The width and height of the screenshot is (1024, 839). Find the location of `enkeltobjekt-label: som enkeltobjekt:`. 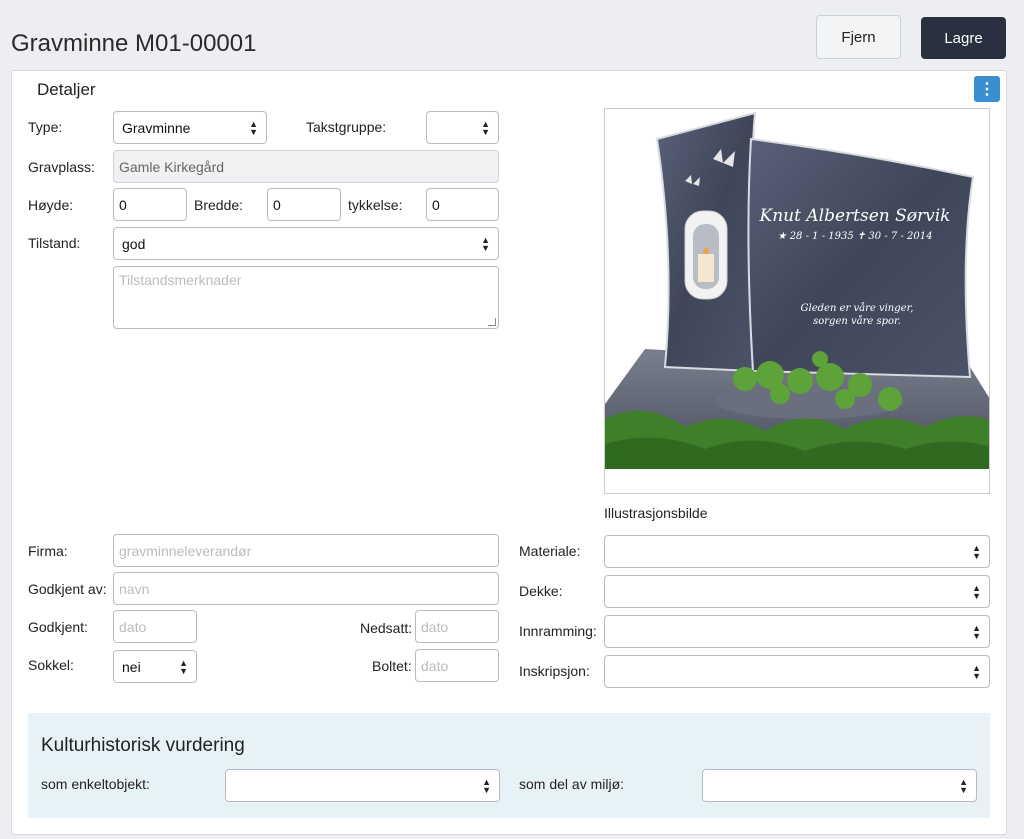

enkeltobjekt-label: som enkeltobjekt: is located at coordinates (95, 784).